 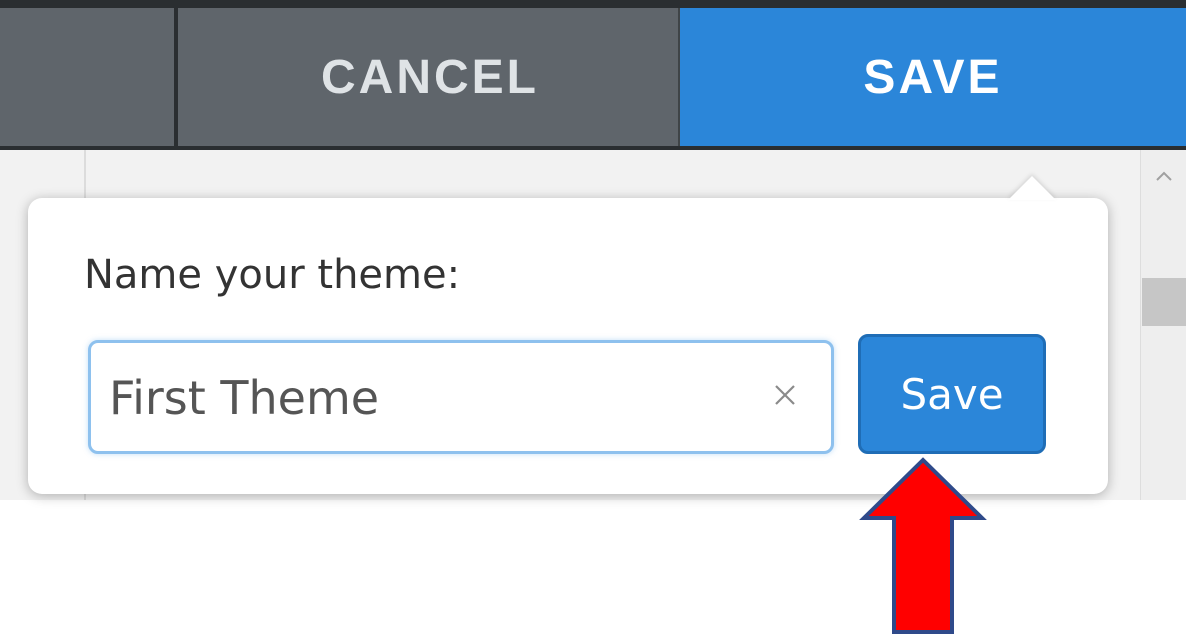 What do you see at coordinates (431, 77) in the screenshot?
I see `cancel-button: CANCEL` at bounding box center [431, 77].